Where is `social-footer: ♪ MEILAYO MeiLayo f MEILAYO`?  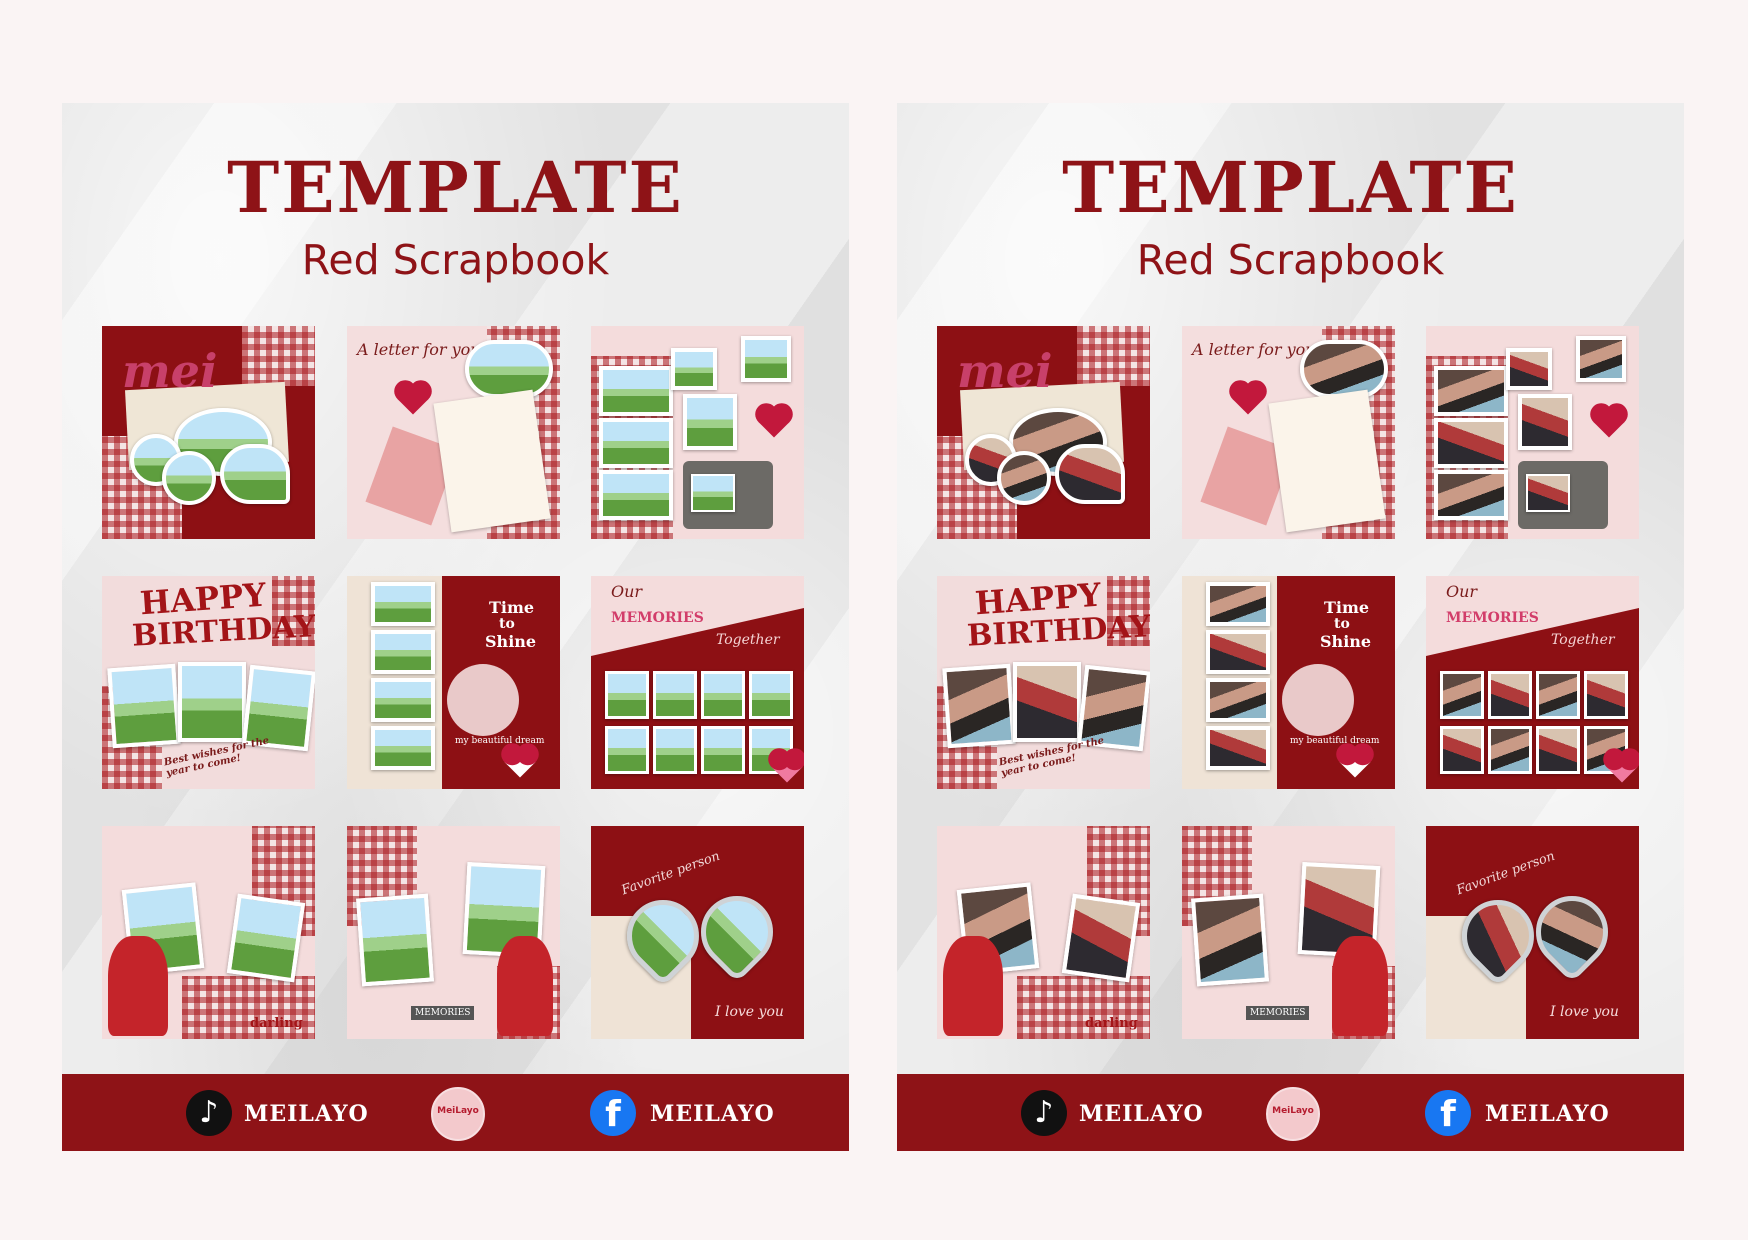 social-footer: ♪ MEILAYO MeiLayo f MEILAYO is located at coordinates (1290, 1112).